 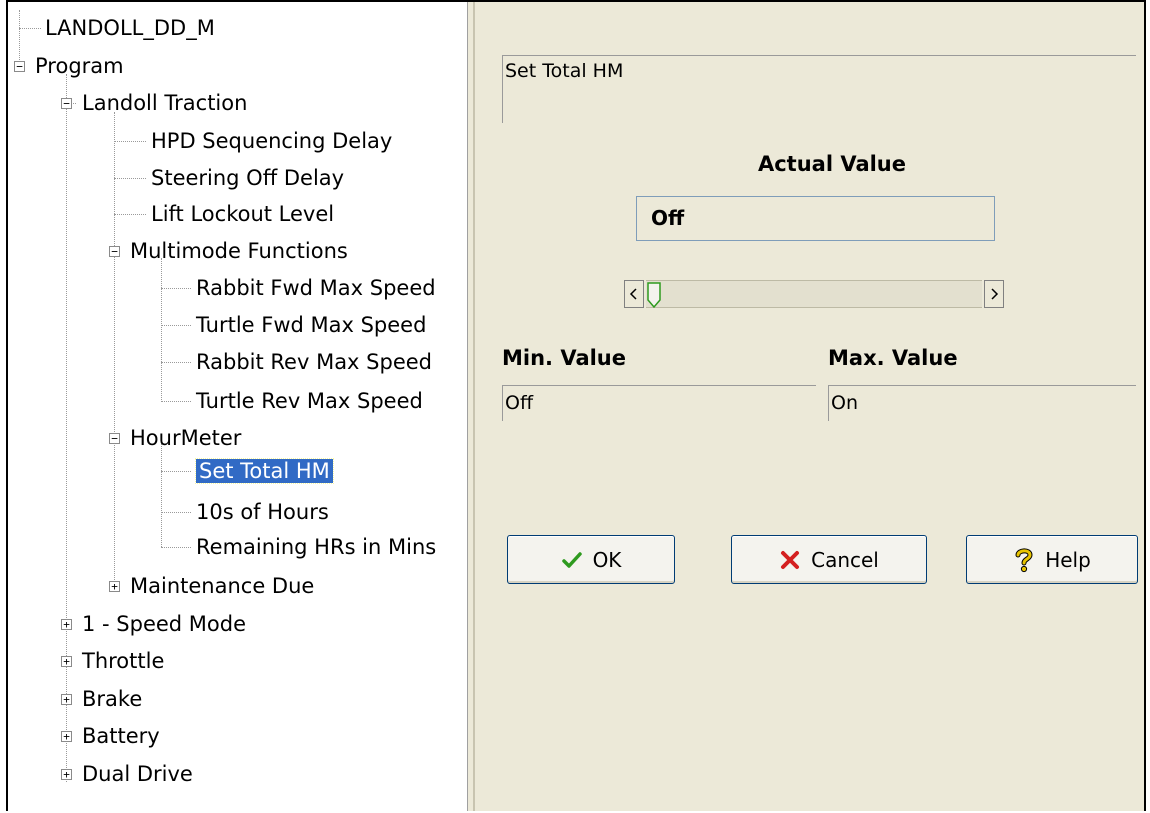 What do you see at coordinates (790, 559) in the screenshot?
I see `red-x-icon` at bounding box center [790, 559].